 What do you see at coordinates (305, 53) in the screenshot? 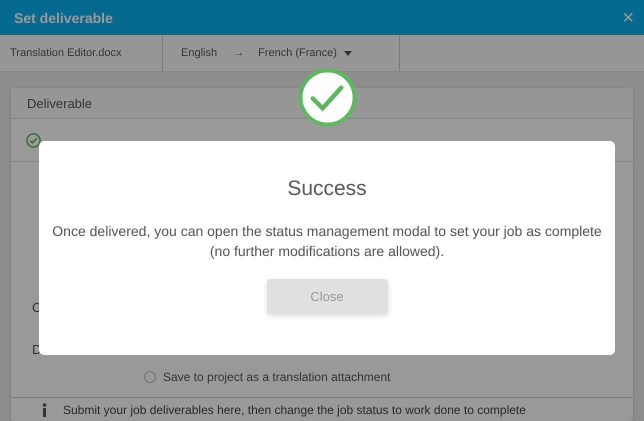
I see `target-language-dropdown: French (France)` at bounding box center [305, 53].